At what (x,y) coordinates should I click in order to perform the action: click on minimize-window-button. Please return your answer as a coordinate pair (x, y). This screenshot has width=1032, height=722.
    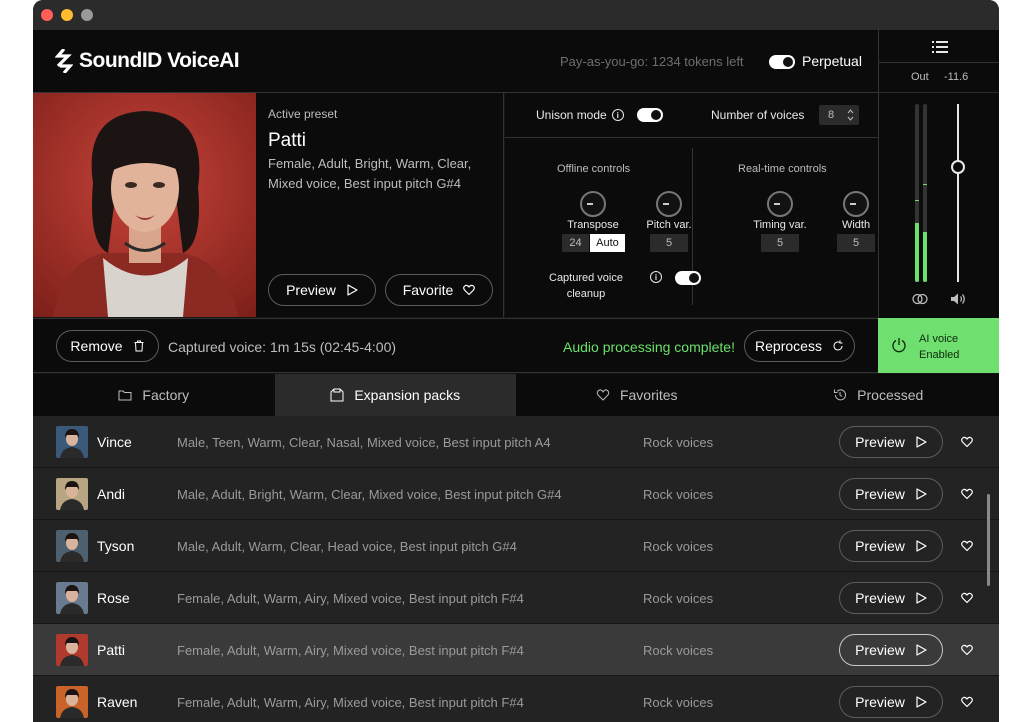
    Looking at the image, I should click on (67, 15).